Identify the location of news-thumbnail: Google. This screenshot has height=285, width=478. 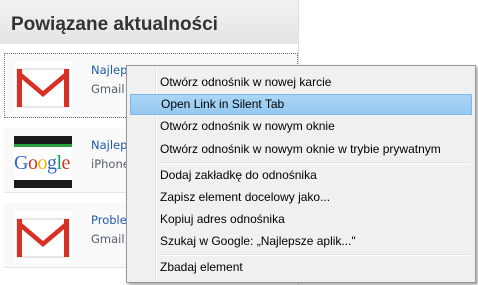
(43, 162).